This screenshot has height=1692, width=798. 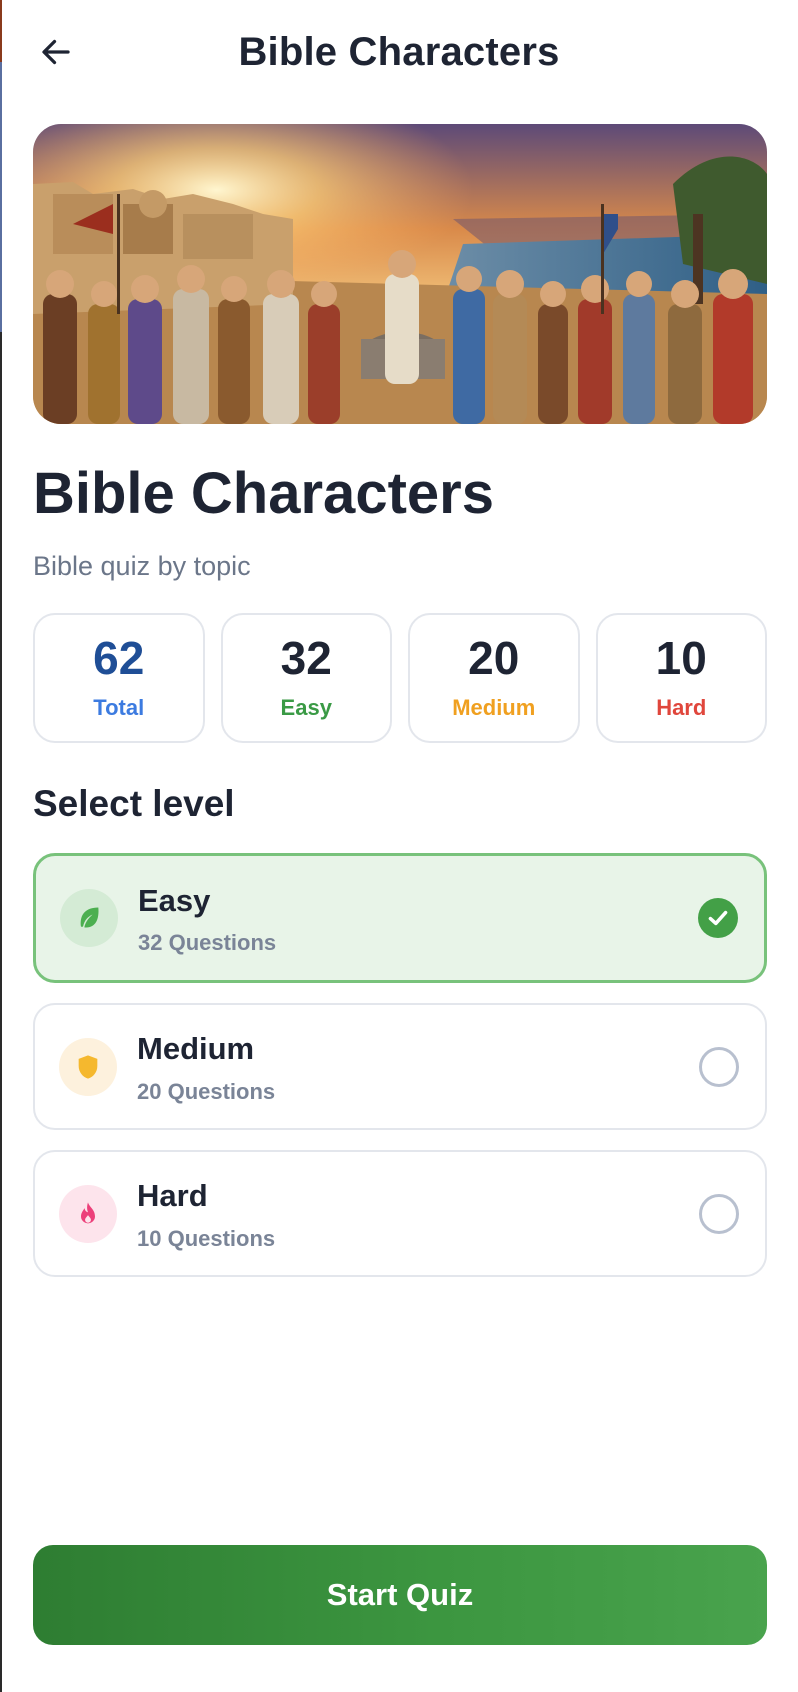 What do you see at coordinates (400, 918) in the screenshot?
I see `level-option-easy: Easy 32 Questions` at bounding box center [400, 918].